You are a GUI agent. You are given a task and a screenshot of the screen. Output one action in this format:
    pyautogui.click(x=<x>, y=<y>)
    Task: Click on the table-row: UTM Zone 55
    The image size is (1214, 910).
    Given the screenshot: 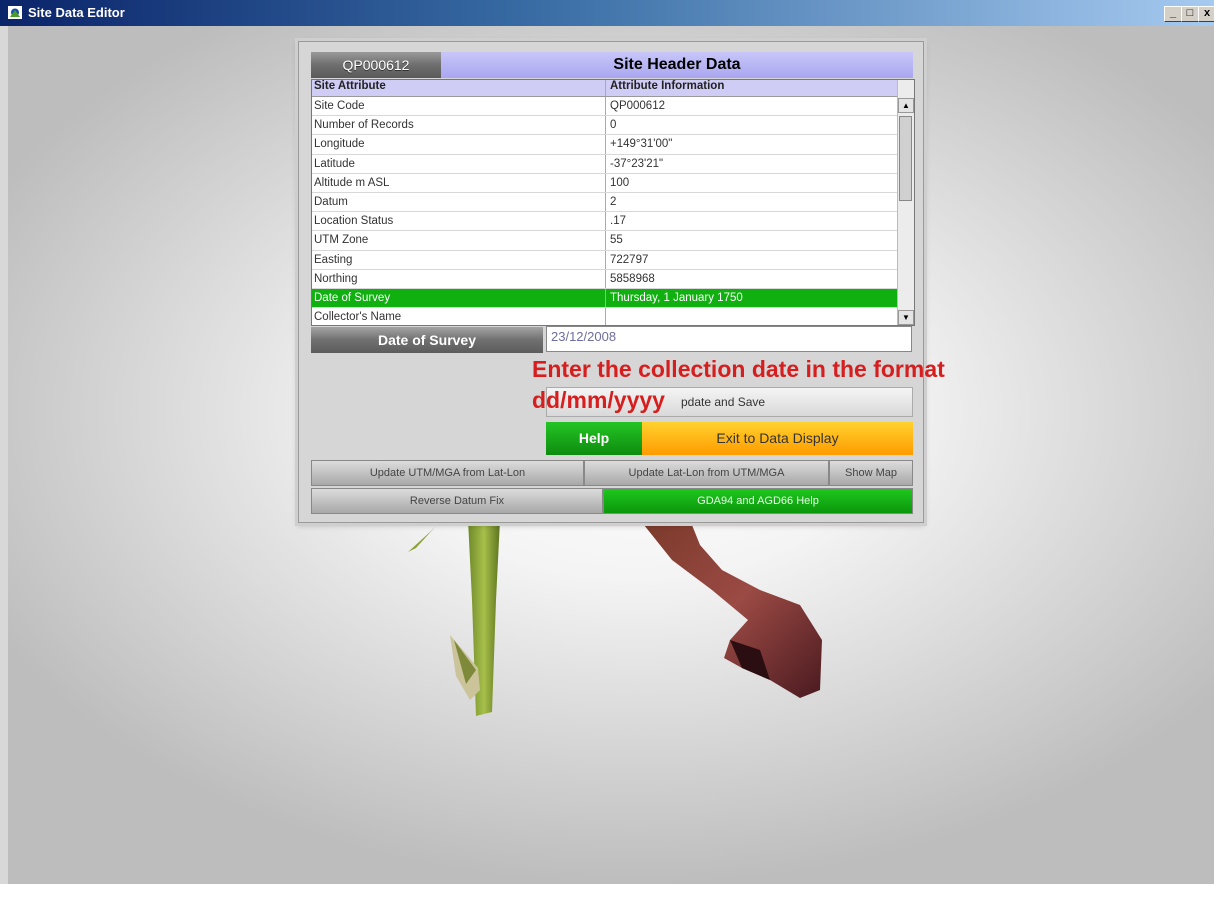 What is the action you would take?
    pyautogui.click(x=613, y=241)
    